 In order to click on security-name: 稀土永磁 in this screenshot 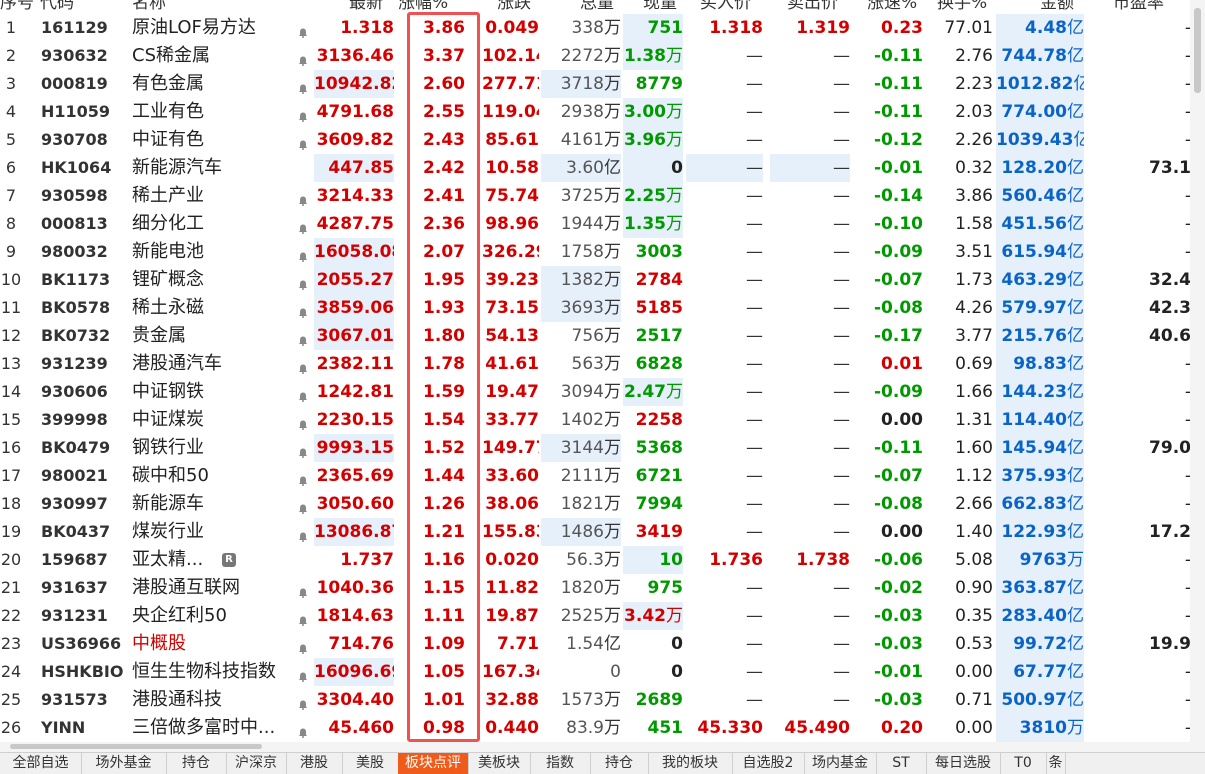, I will do `click(214, 308)`.